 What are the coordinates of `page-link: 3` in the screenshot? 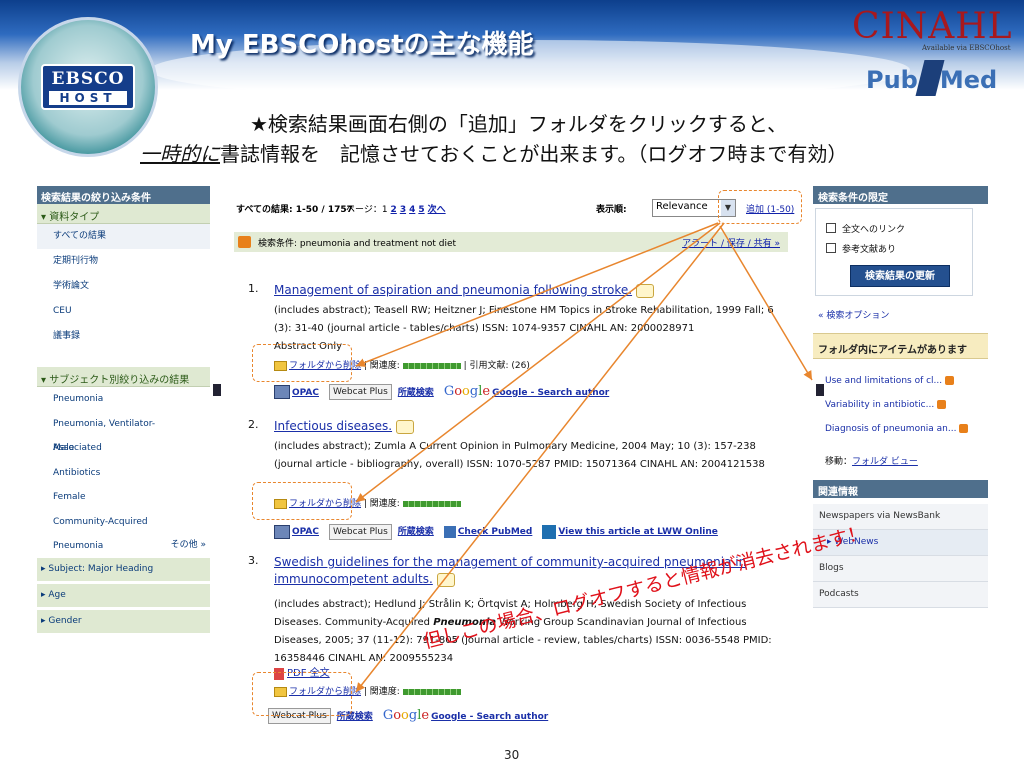 It's located at (403, 210).